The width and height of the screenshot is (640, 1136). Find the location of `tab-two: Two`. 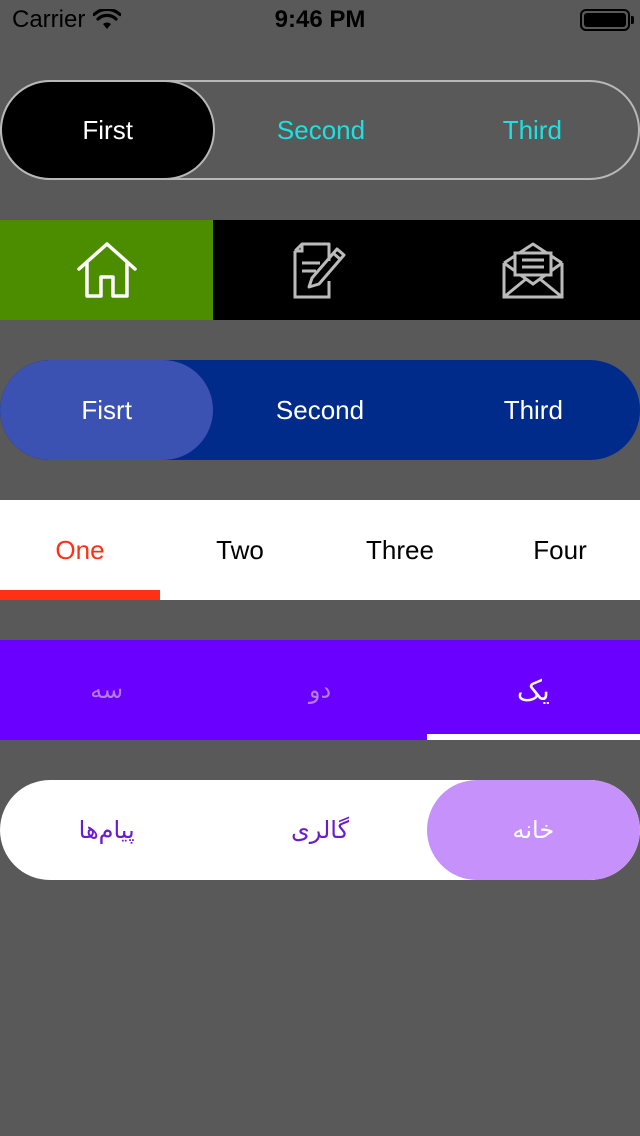

tab-two: Two is located at coordinates (240, 550).